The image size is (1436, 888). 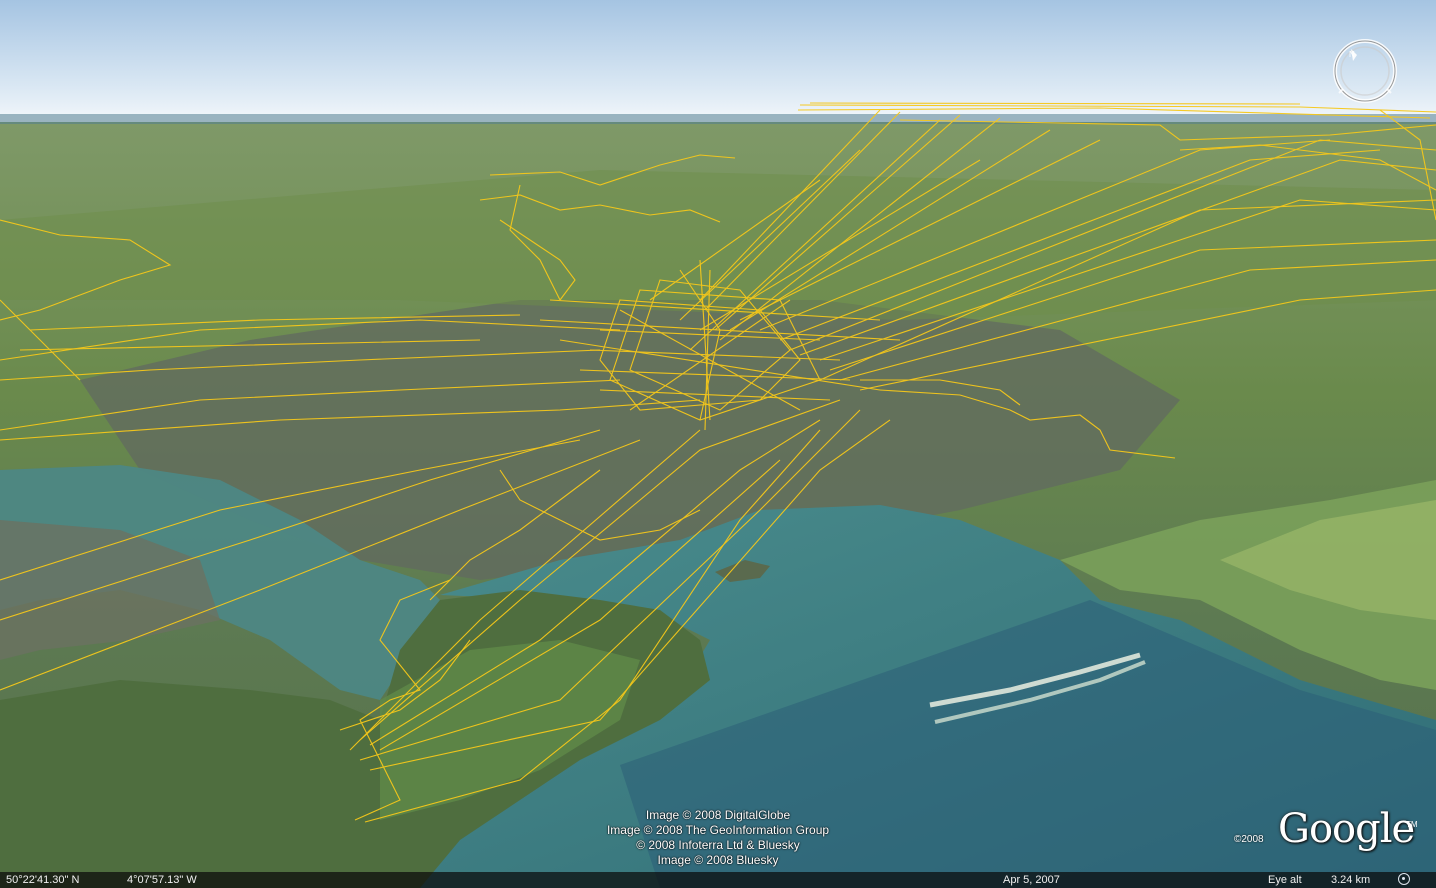 What do you see at coordinates (1412, 824) in the screenshot?
I see `logo-trademark: TM` at bounding box center [1412, 824].